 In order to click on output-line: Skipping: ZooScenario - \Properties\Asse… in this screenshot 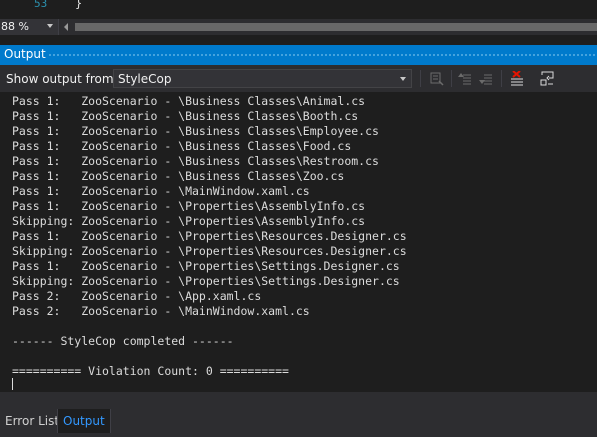, I will do `click(189, 221)`.